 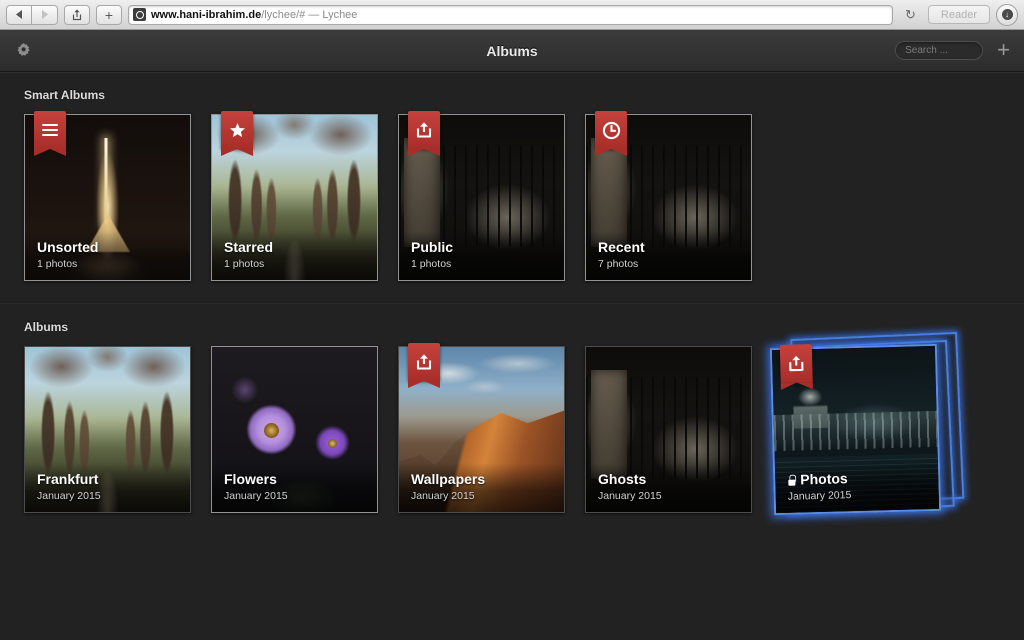 What do you see at coordinates (139, 14) in the screenshot?
I see `site-favicon` at bounding box center [139, 14].